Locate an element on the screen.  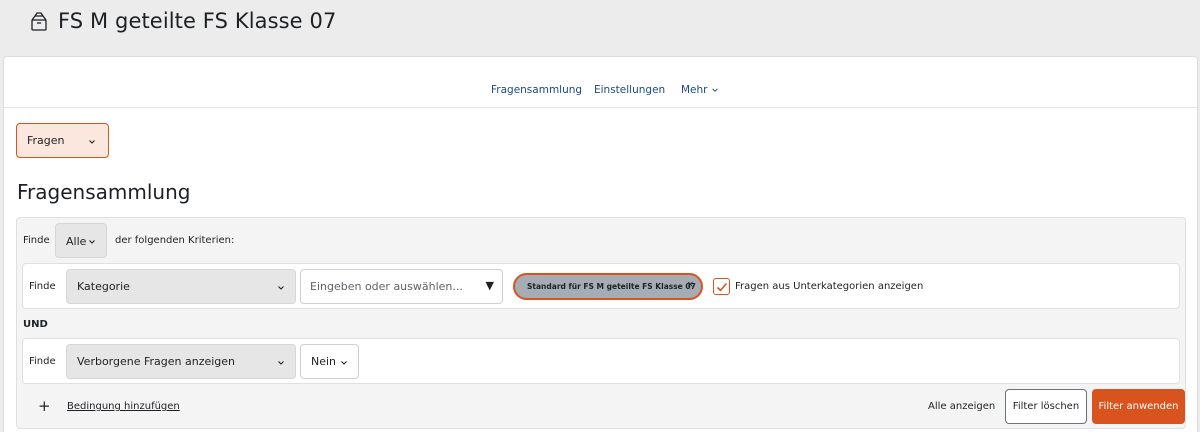
subcategories-checkbox is located at coordinates (721, 286).